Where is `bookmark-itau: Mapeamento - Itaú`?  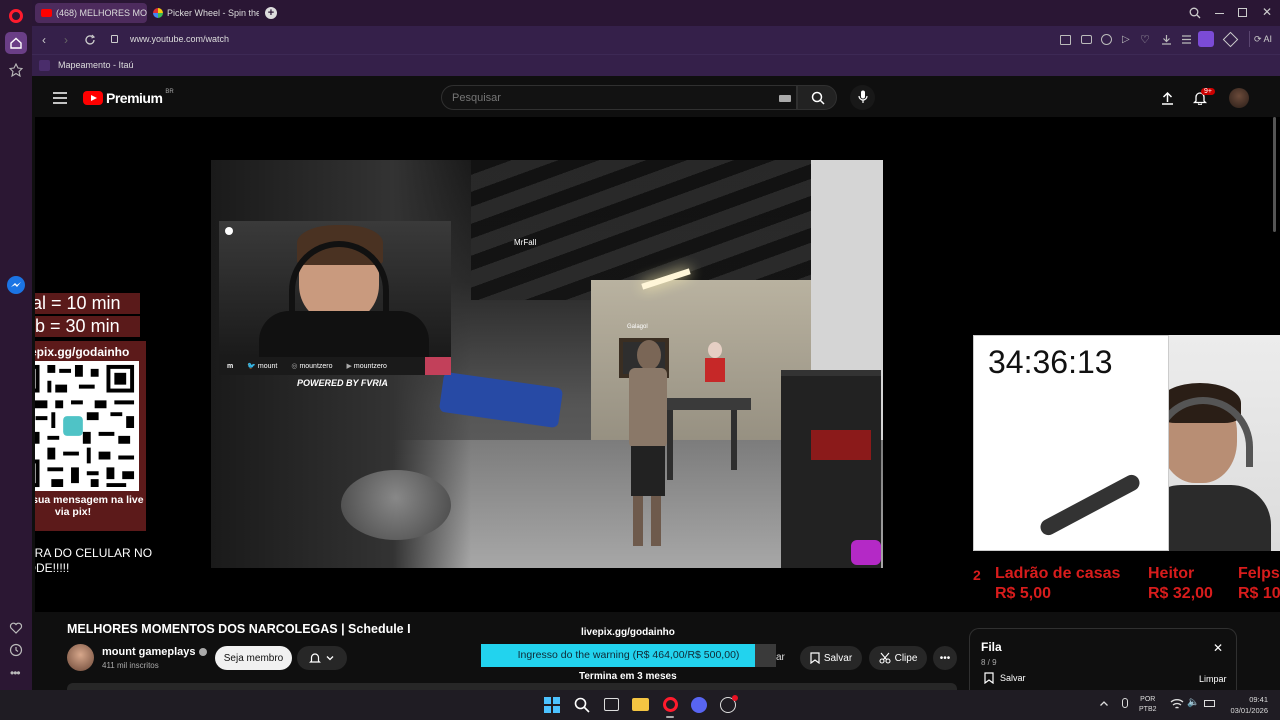 bookmark-itau: Mapeamento - Itaú is located at coordinates (96, 65).